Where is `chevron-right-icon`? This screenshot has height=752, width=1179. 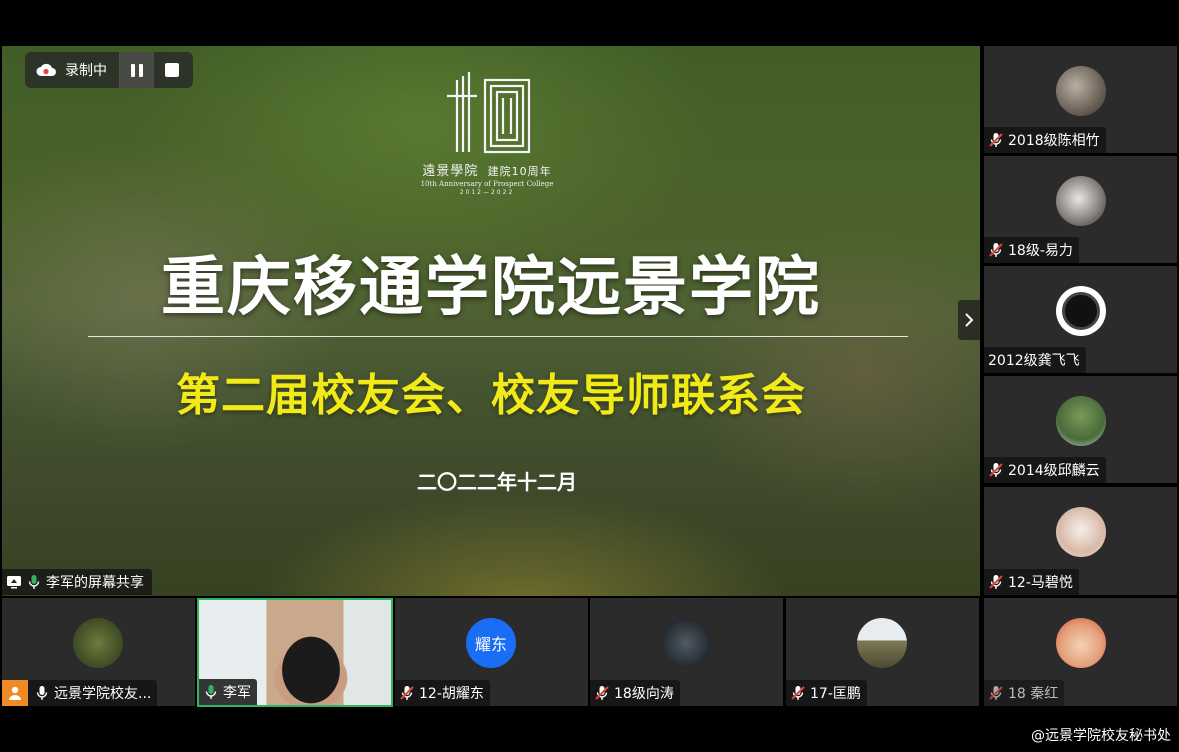 chevron-right-icon is located at coordinates (969, 320).